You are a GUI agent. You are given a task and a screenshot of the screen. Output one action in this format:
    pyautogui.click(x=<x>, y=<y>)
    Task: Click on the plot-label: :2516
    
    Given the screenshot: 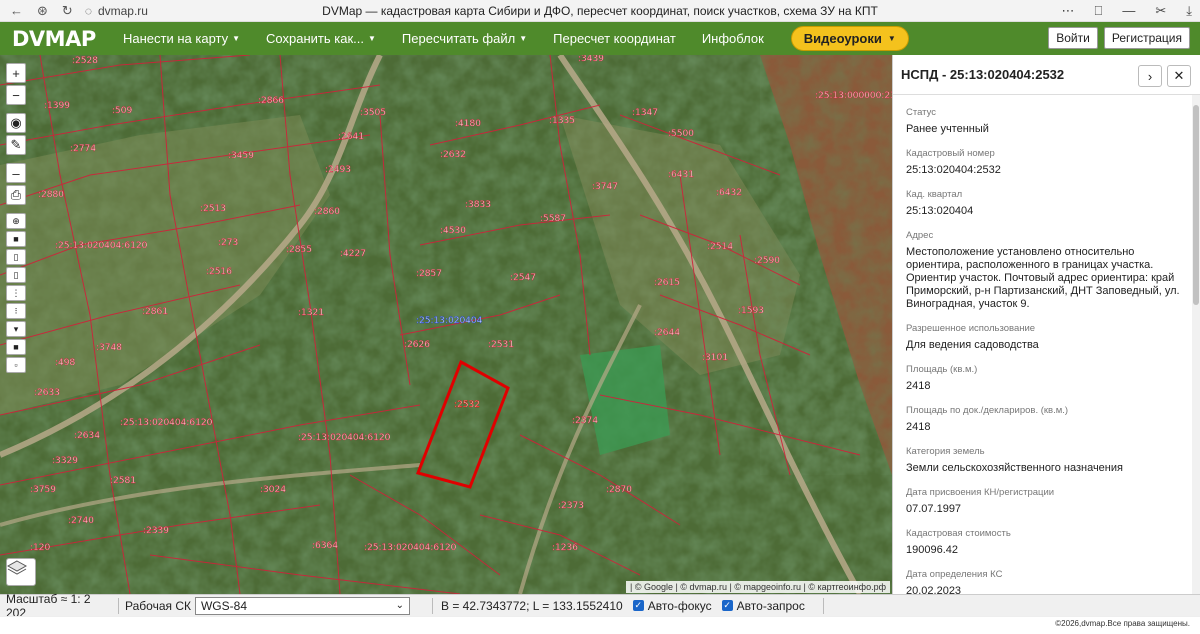 What is the action you would take?
    pyautogui.click(x=219, y=272)
    